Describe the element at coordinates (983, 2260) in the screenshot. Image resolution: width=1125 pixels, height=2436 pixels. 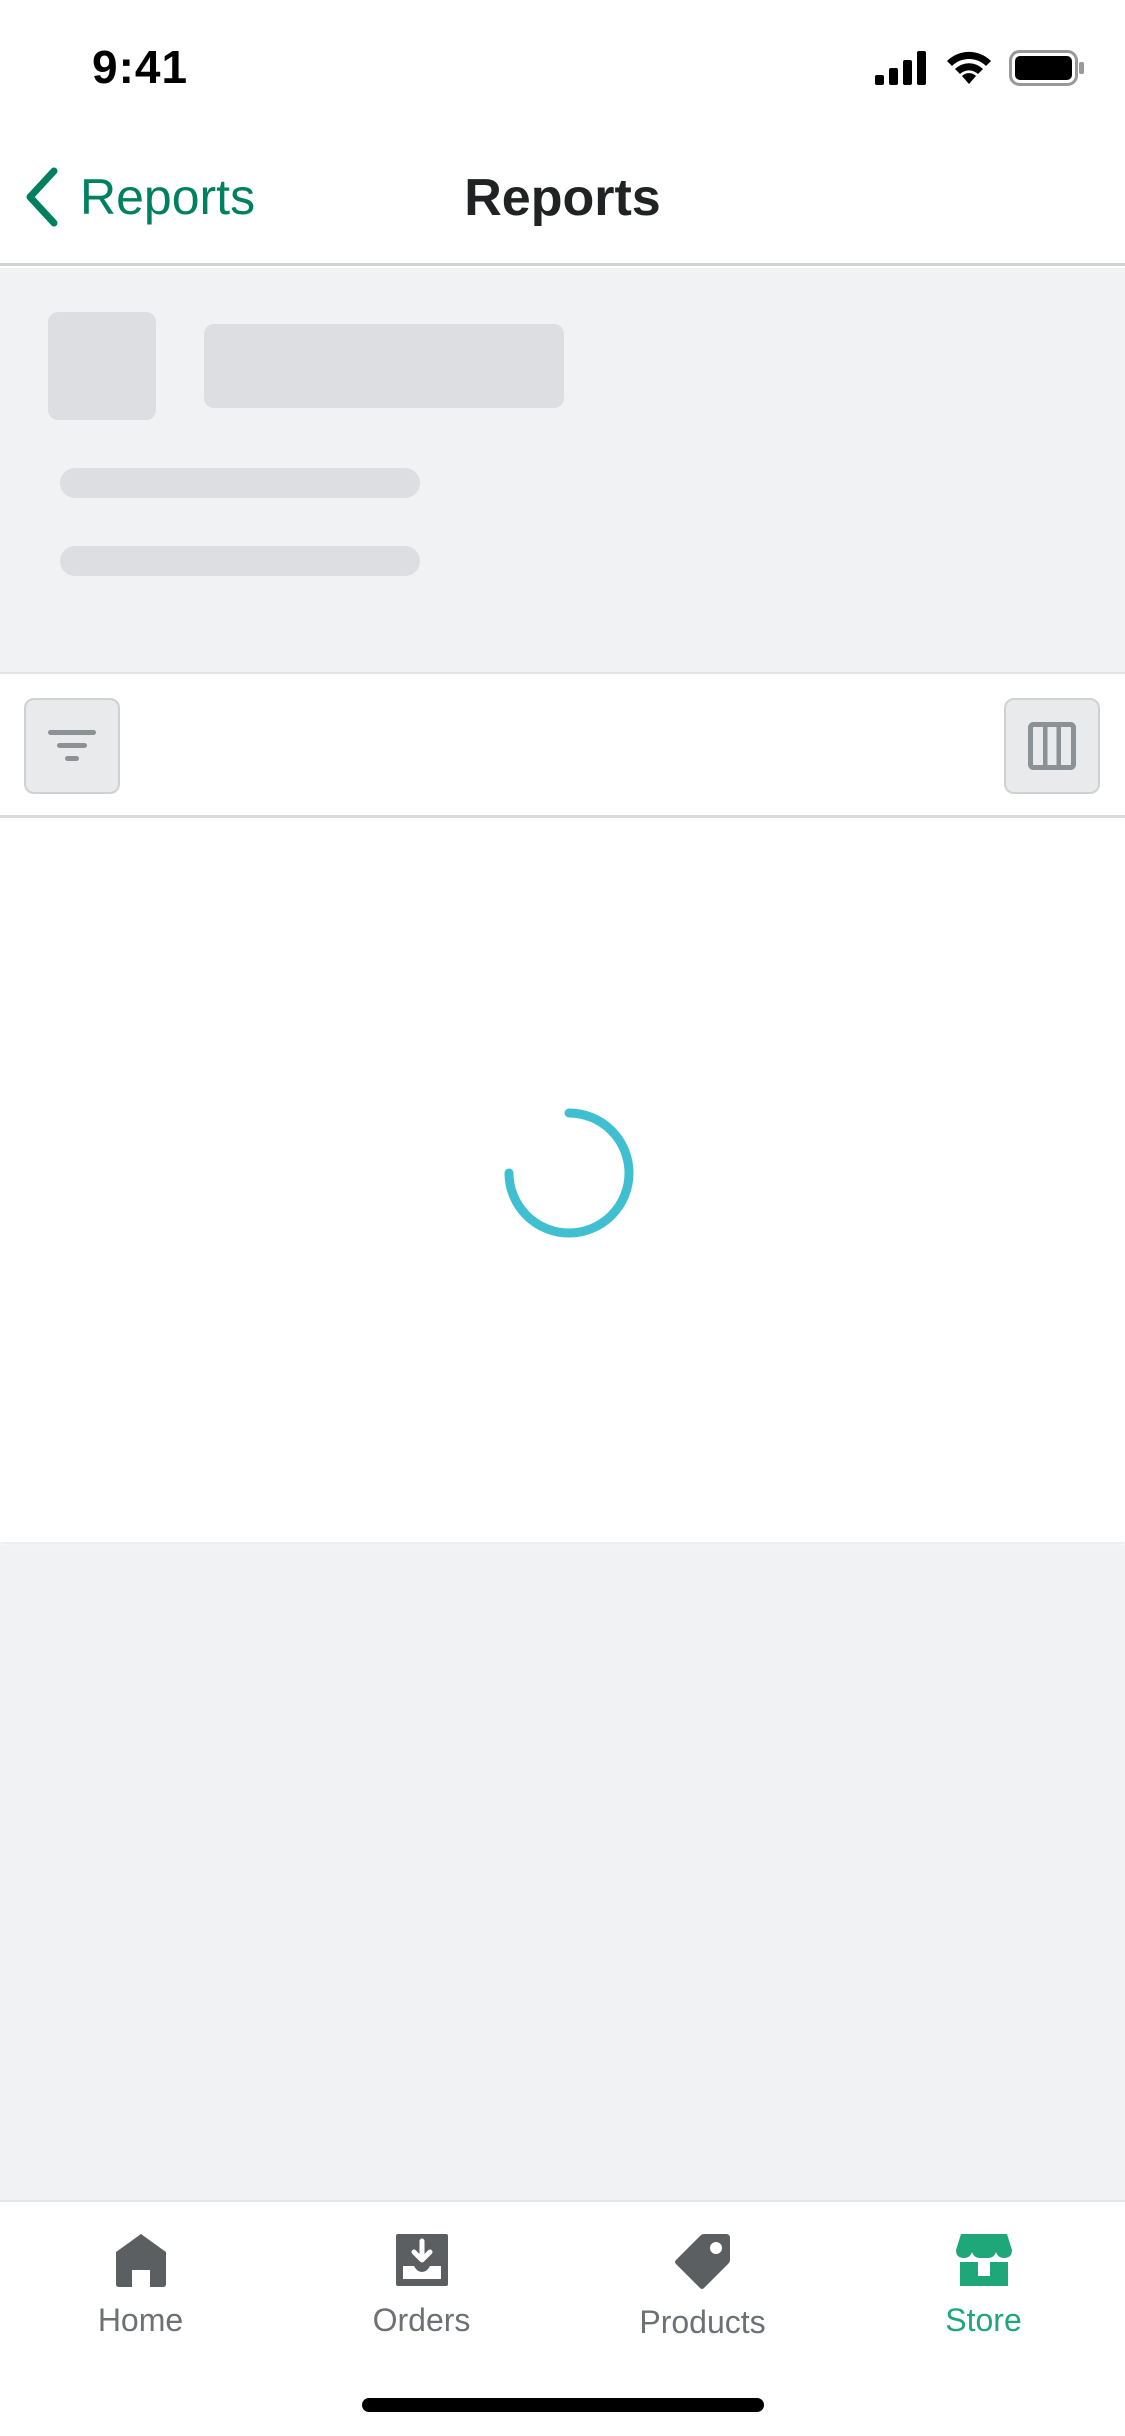
I see `store-icon` at that location.